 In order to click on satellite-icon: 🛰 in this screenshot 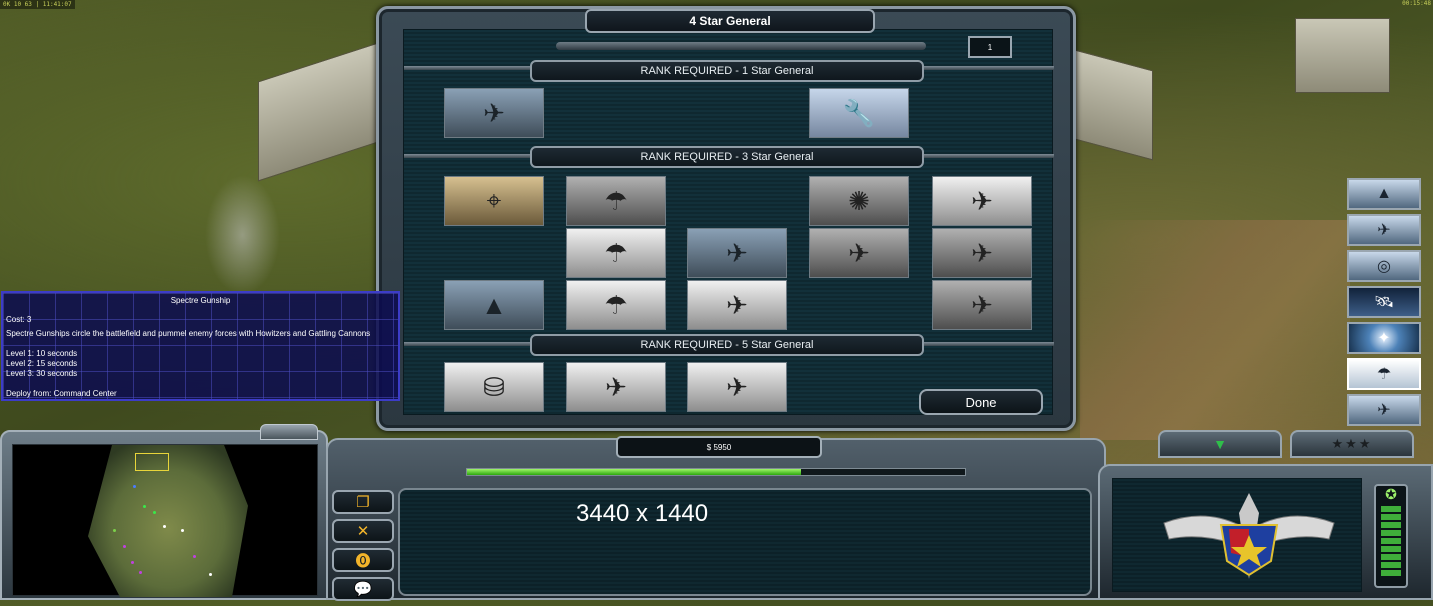, I will do `click(1384, 302)`.